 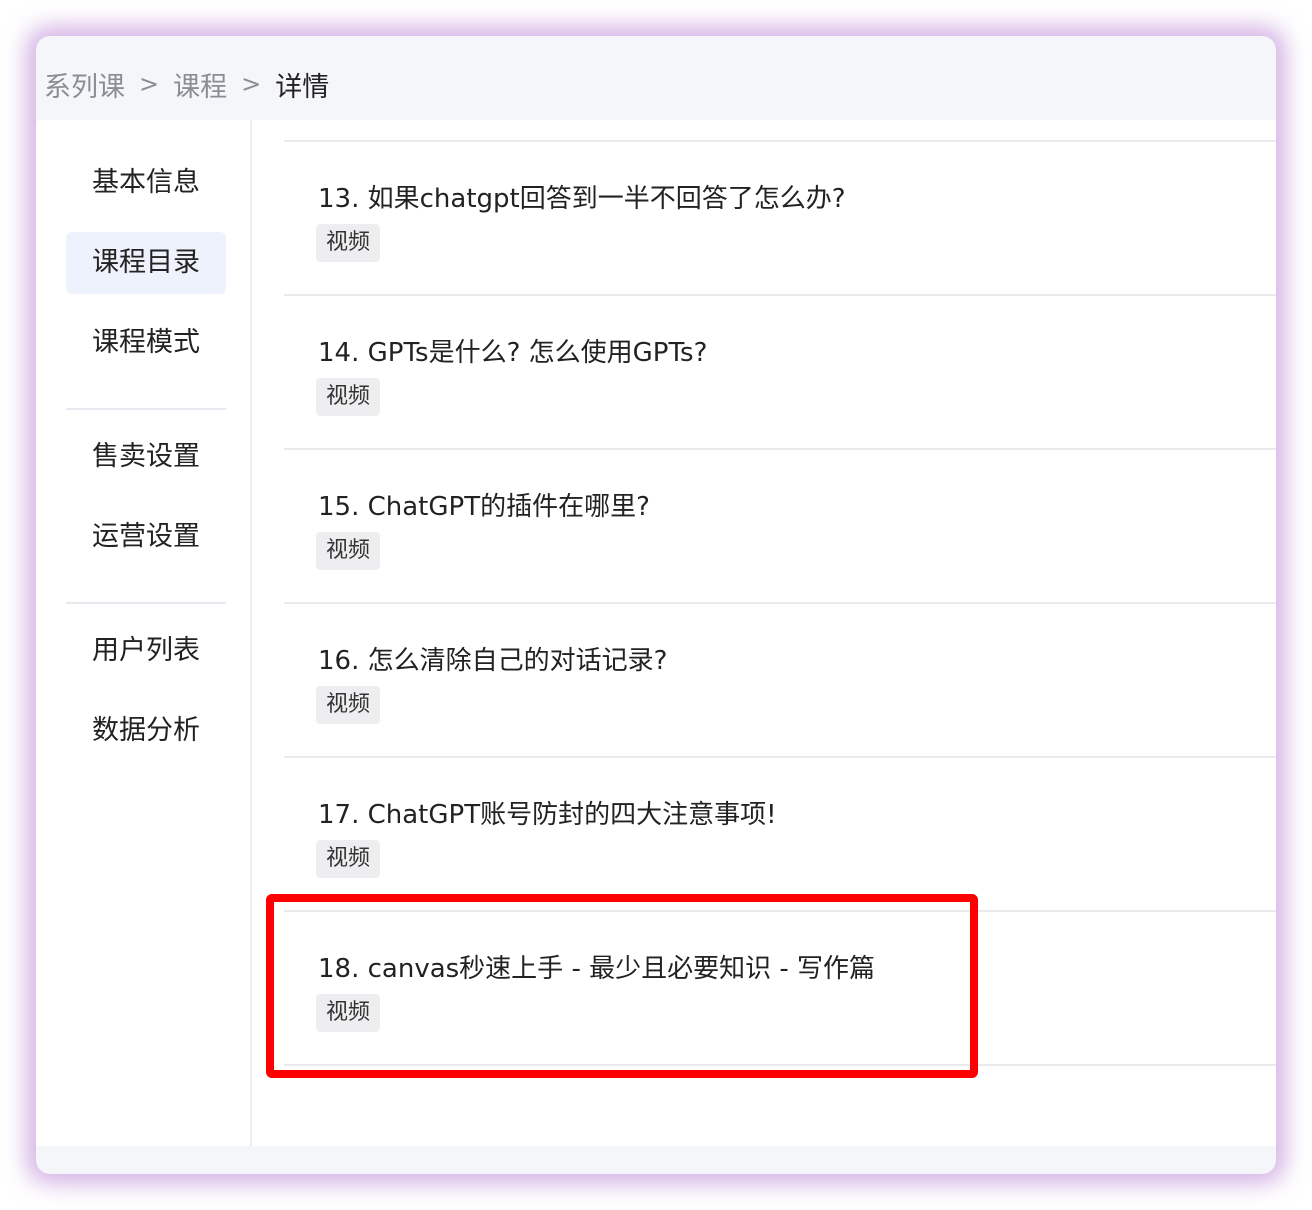 I want to click on sidebar-item-basic-info: 基本信息, so click(x=146, y=183).